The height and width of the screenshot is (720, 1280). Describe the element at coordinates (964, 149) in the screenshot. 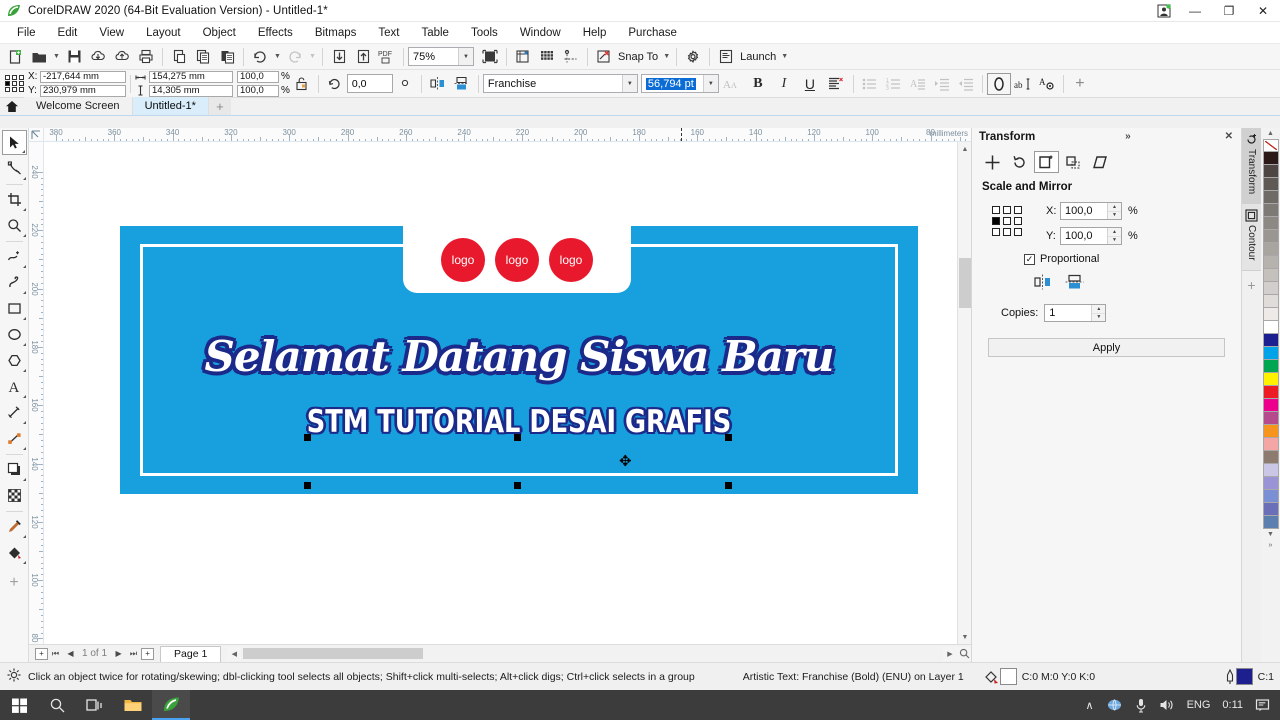

I see `scroll-up-button: ▲` at that location.